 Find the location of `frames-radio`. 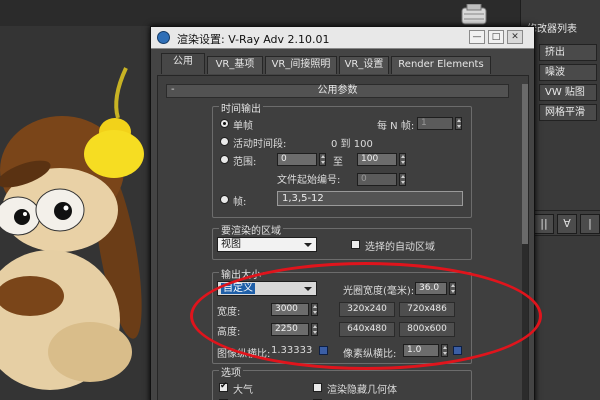

frames-radio is located at coordinates (224, 199).